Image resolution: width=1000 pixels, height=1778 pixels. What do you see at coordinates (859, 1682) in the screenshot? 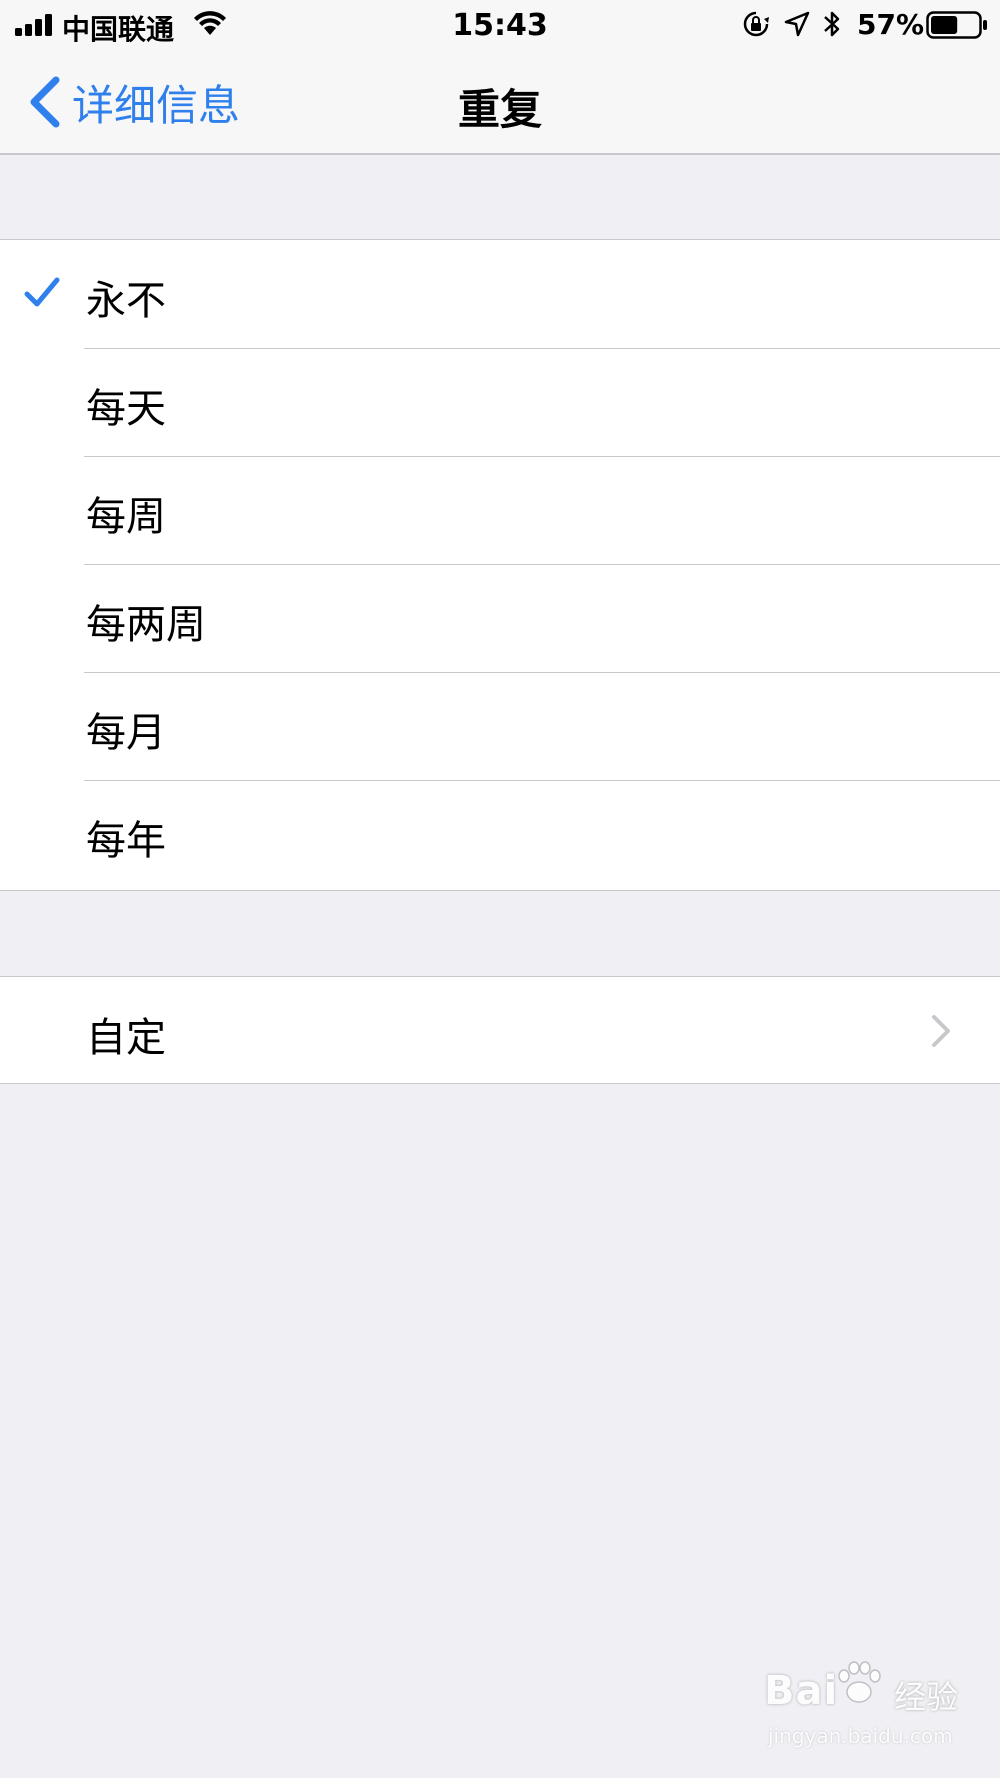
I see `paw-icon` at bounding box center [859, 1682].